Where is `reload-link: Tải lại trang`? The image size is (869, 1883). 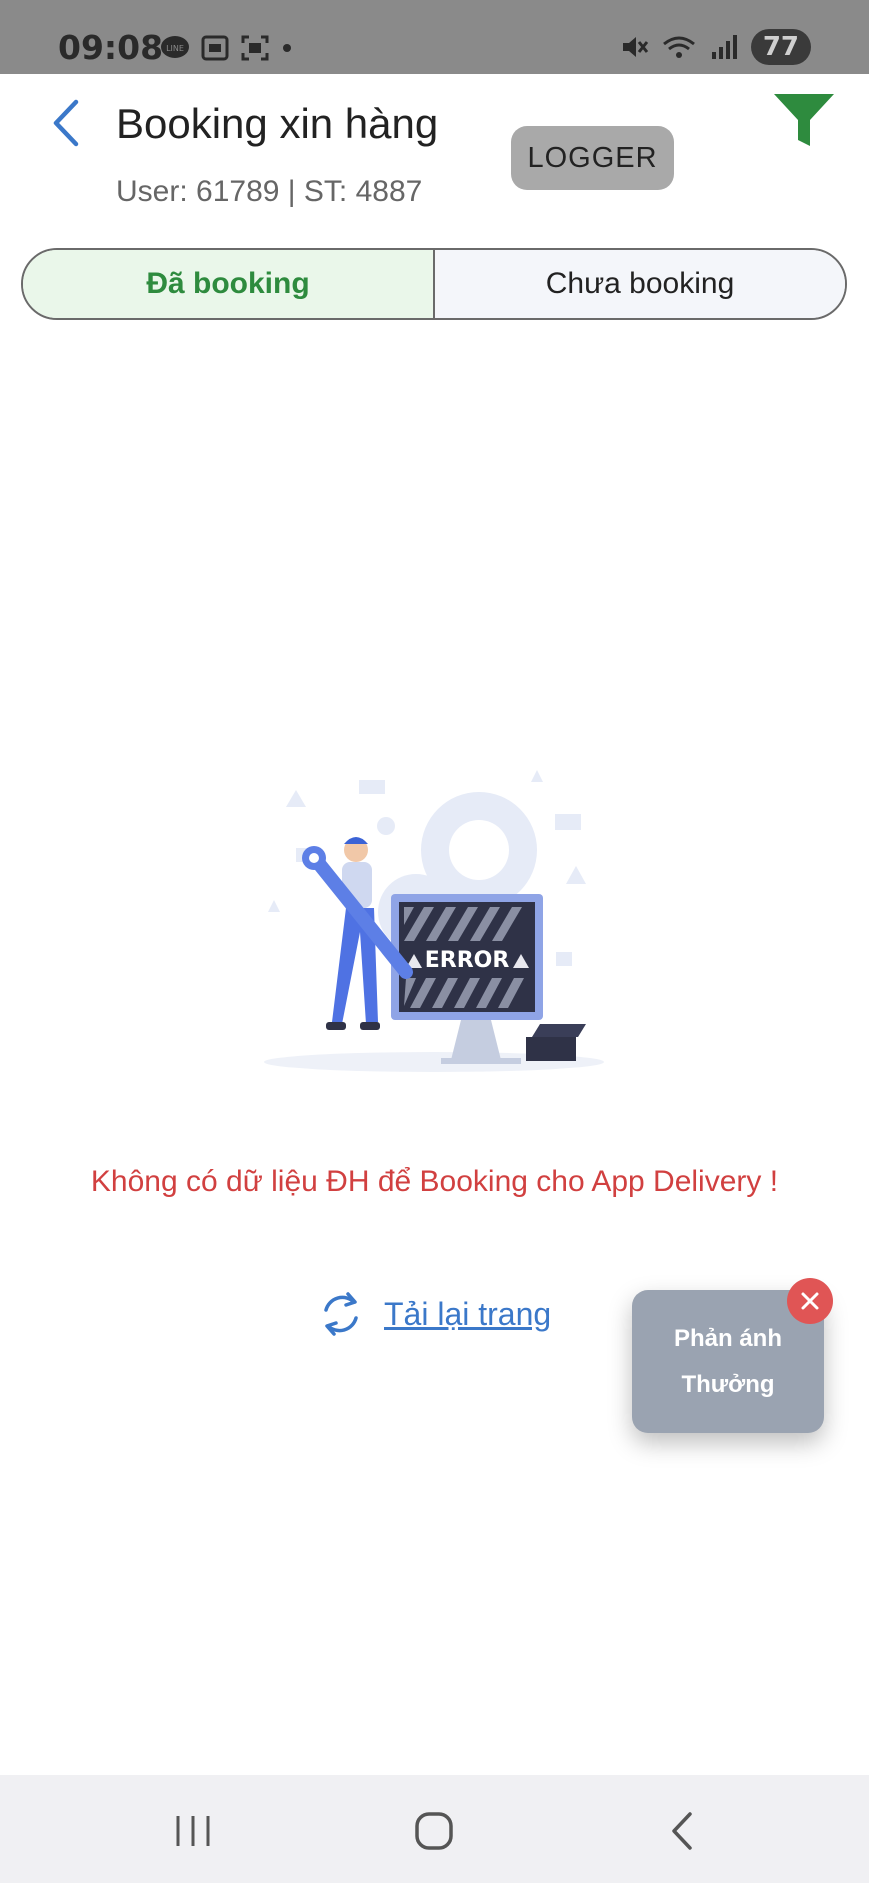
reload-link: Tải lại trang is located at coordinates (434, 1314).